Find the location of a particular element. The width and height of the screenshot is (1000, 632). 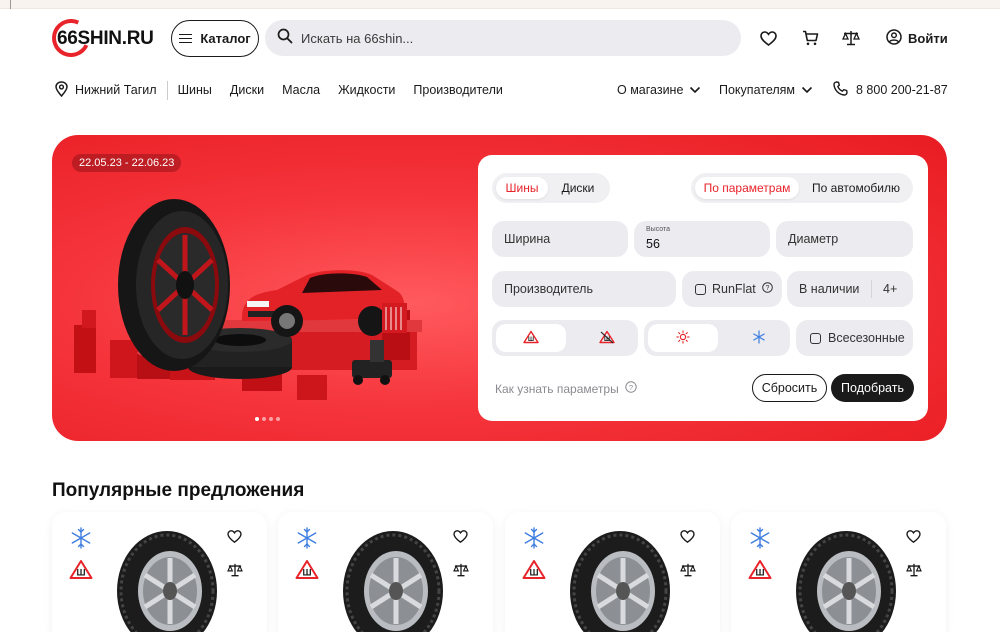

summer-option is located at coordinates (683, 338).